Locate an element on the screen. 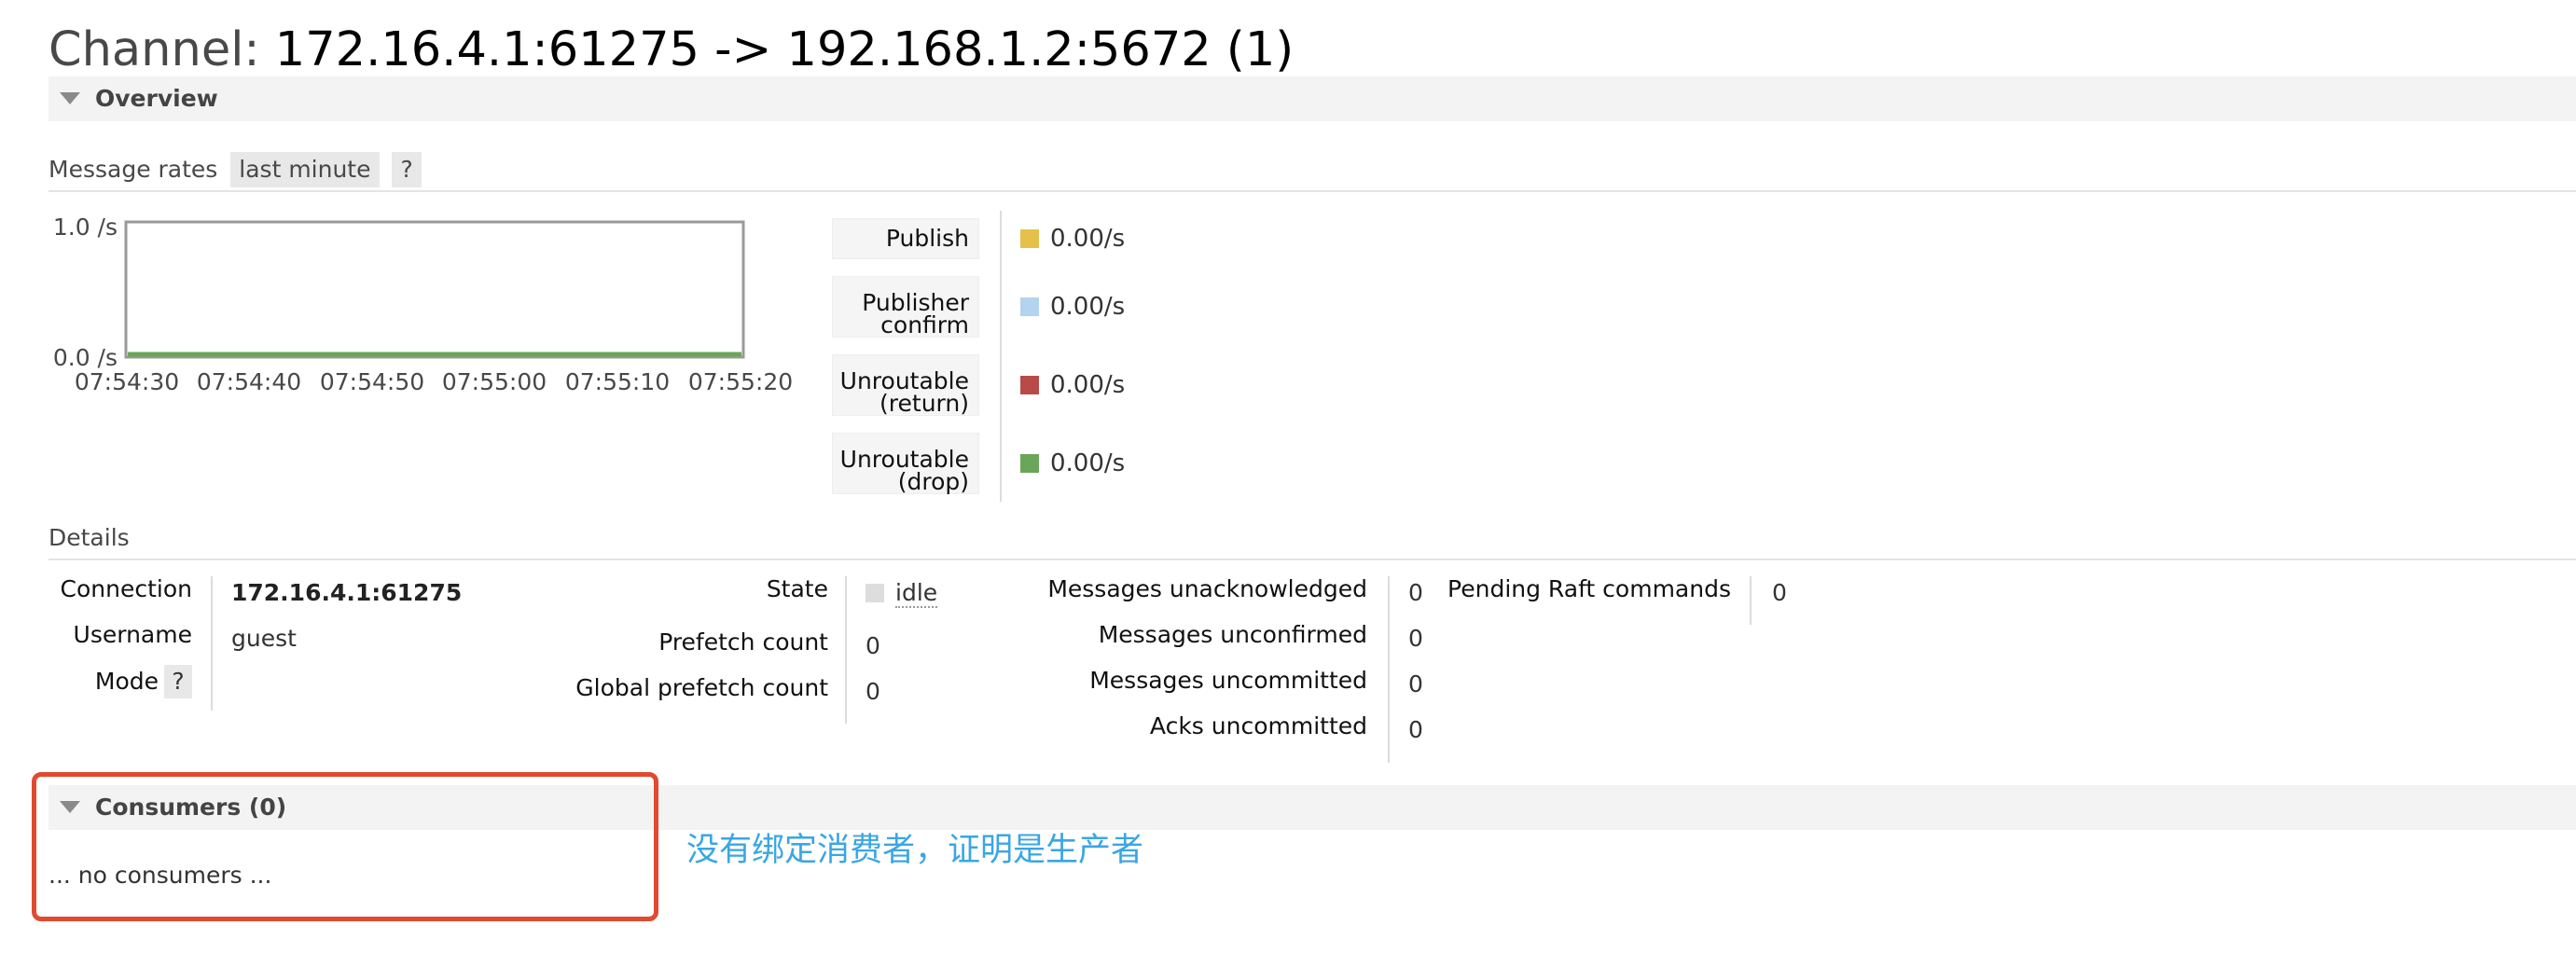 The width and height of the screenshot is (2576, 953). messages-unconfirmed-label: Messages unconfirmed is located at coordinates (1232, 634).